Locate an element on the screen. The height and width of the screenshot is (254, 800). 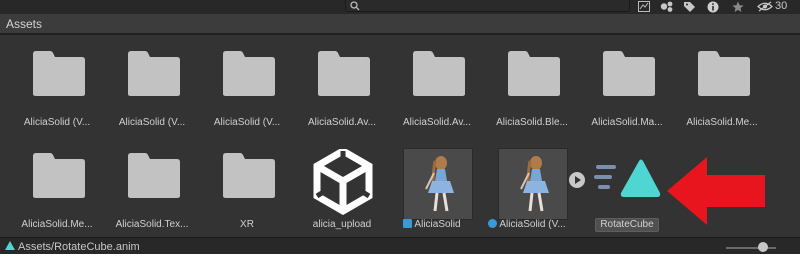
status-bar: Assets/RotateCube.anim is located at coordinates (400, 245).